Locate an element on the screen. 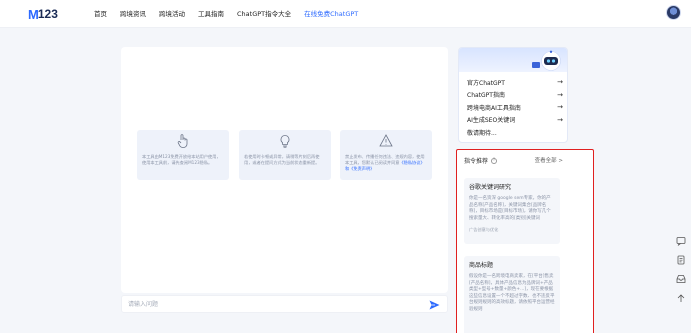  quick-link-ai-tools-guide: 跨境电商AI工具指南 → is located at coordinates (515, 107).